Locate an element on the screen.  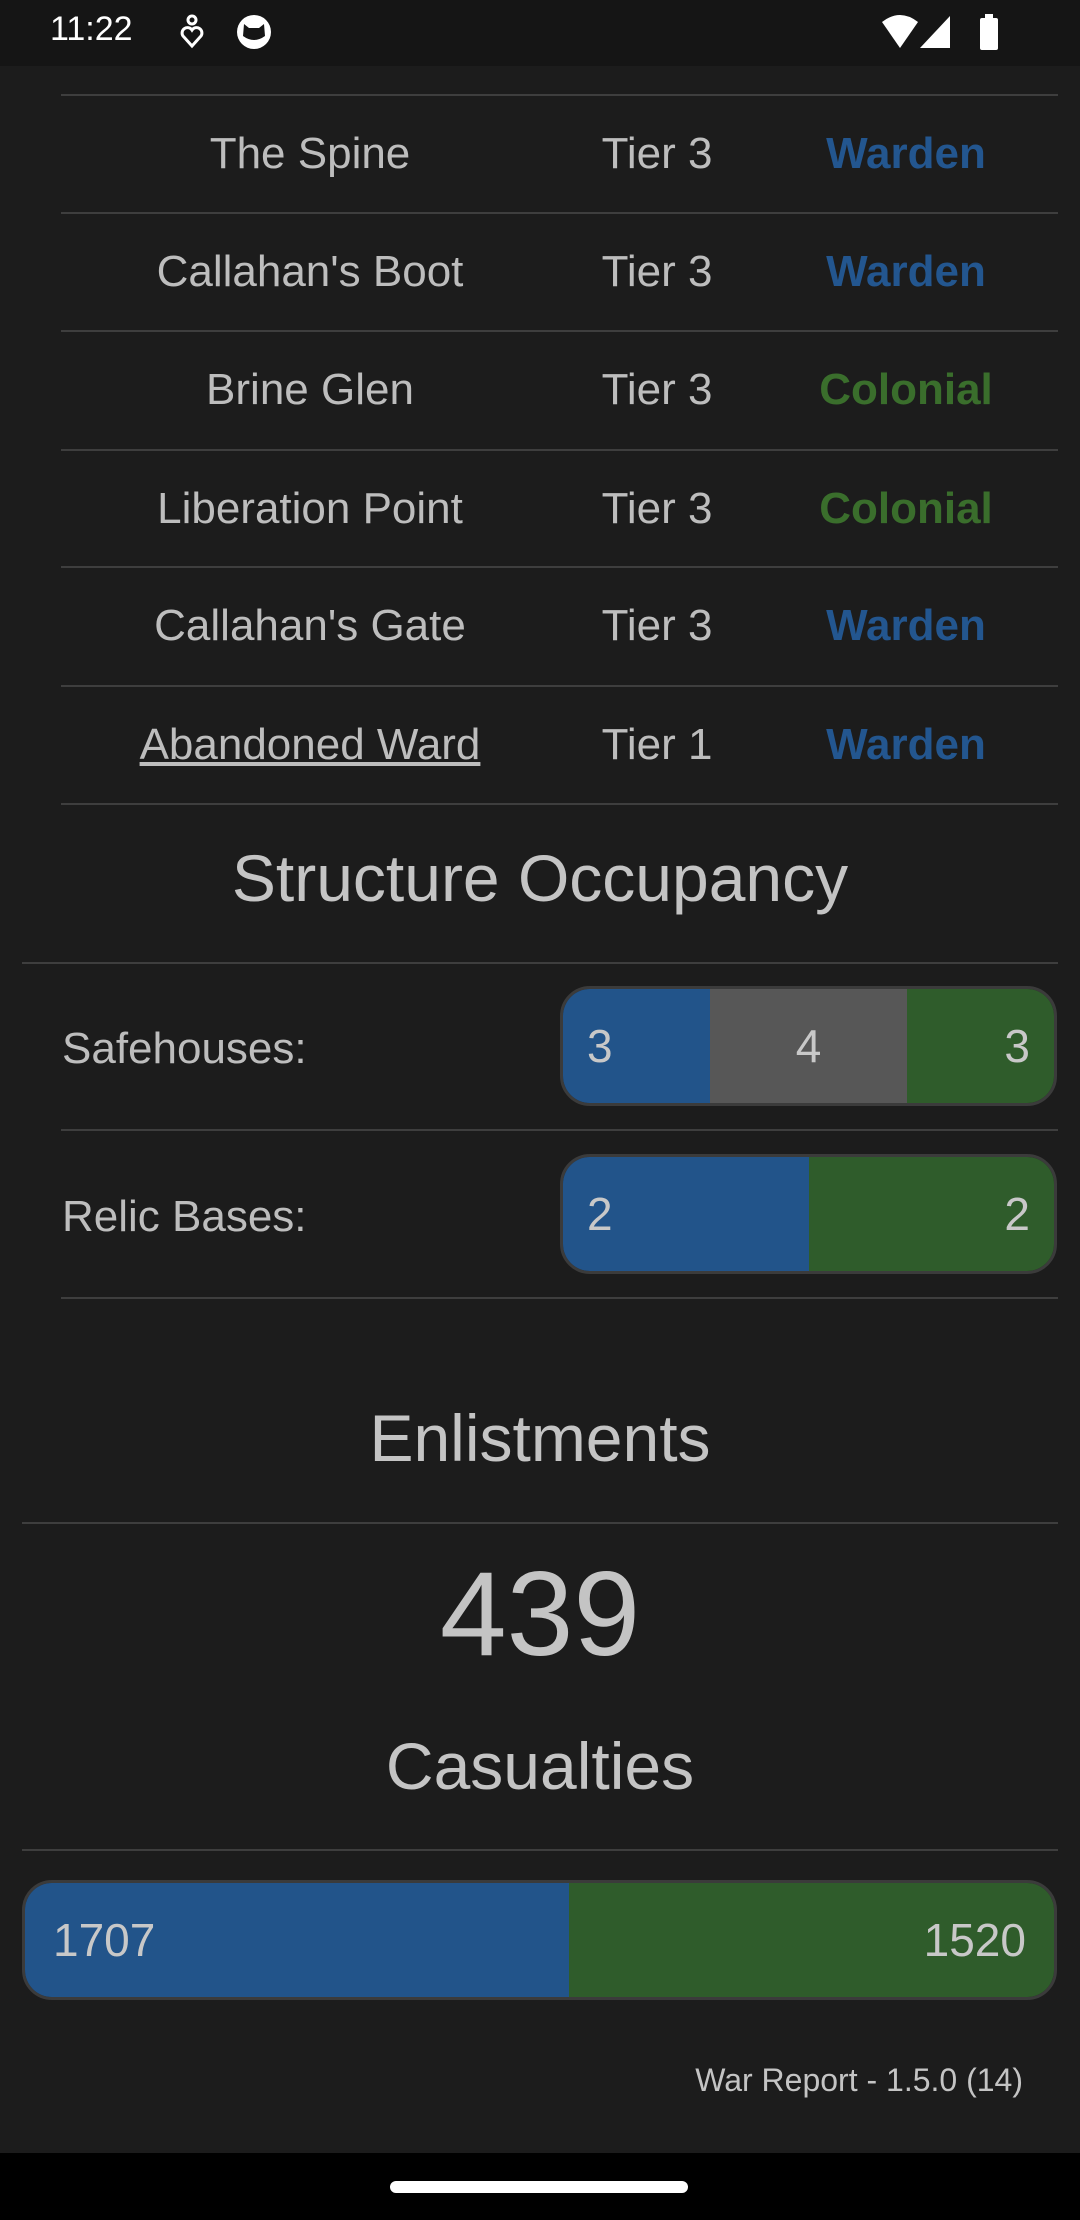
town-row: Callahan's Gate Tier 3 Warden is located at coordinates (559, 626).